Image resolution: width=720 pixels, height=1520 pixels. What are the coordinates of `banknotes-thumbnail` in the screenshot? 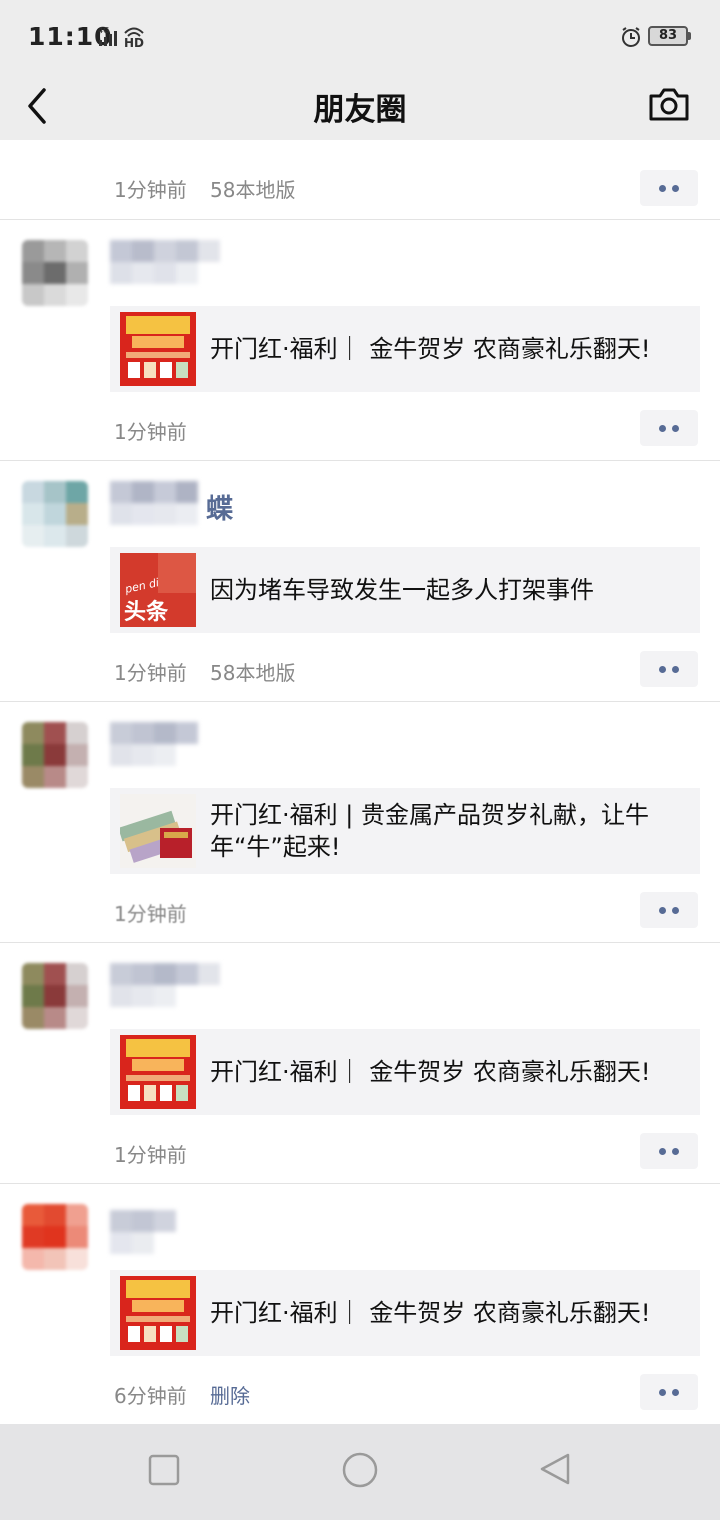 It's located at (158, 831).